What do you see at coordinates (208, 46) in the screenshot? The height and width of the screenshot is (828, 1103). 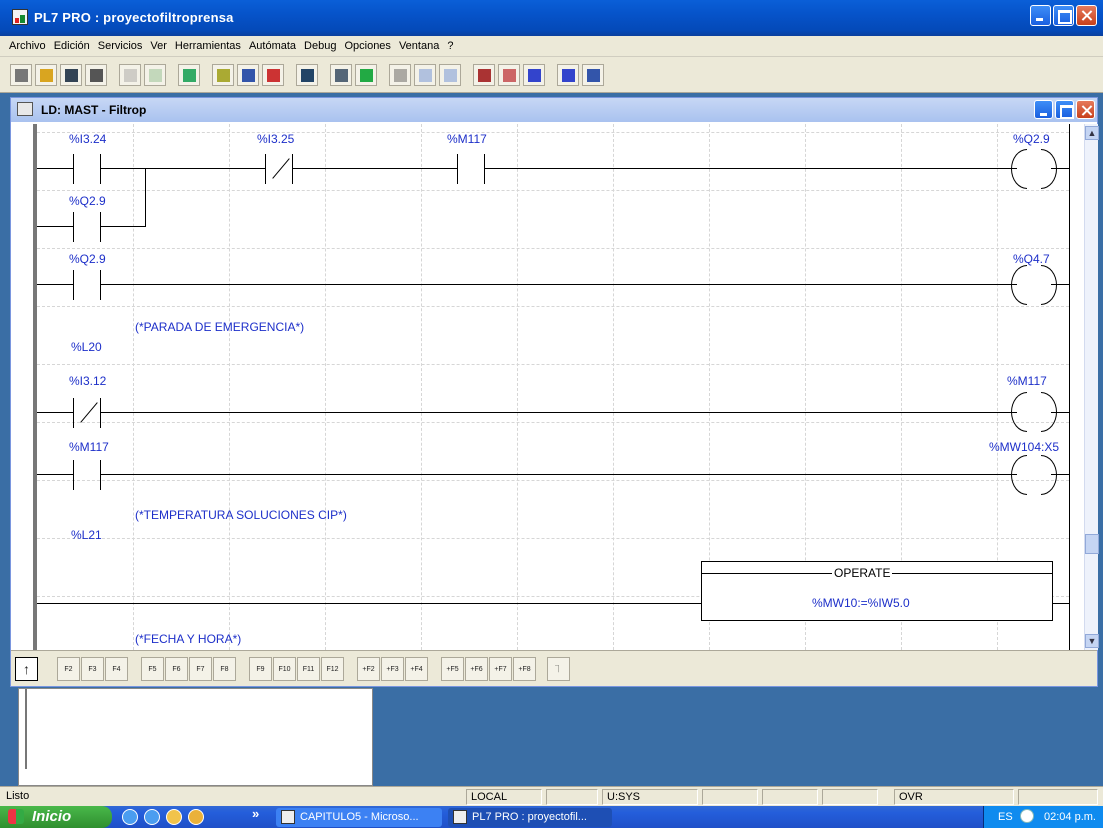 I see `menu-herramientas: Herramientas` at bounding box center [208, 46].